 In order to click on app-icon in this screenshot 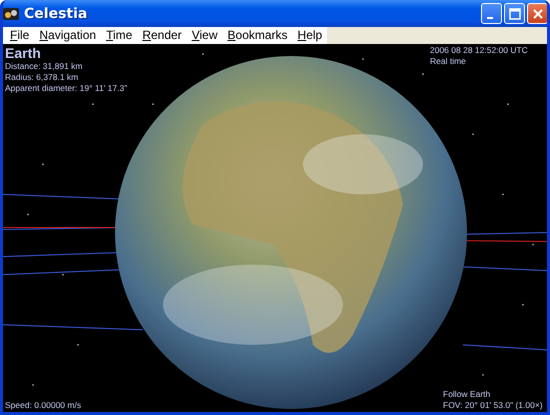, I will do `click(11, 14)`.